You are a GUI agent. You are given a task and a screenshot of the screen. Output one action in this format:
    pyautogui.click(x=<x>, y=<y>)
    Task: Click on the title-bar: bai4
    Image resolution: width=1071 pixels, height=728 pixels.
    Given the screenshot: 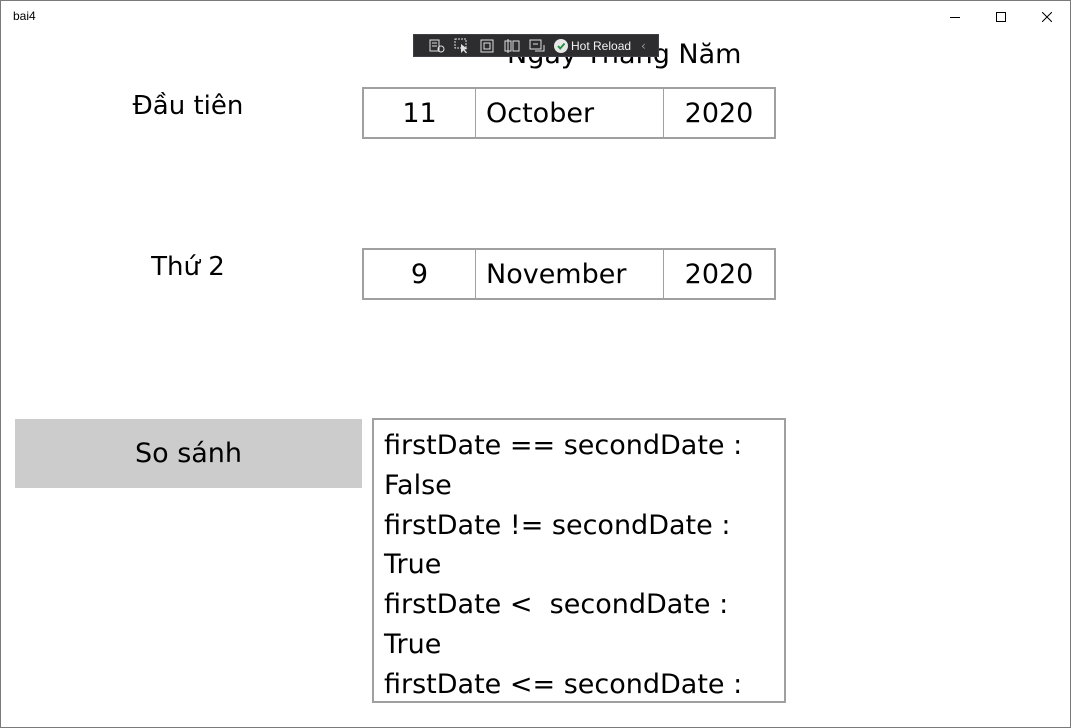 What is the action you would take?
    pyautogui.click(x=535, y=17)
    